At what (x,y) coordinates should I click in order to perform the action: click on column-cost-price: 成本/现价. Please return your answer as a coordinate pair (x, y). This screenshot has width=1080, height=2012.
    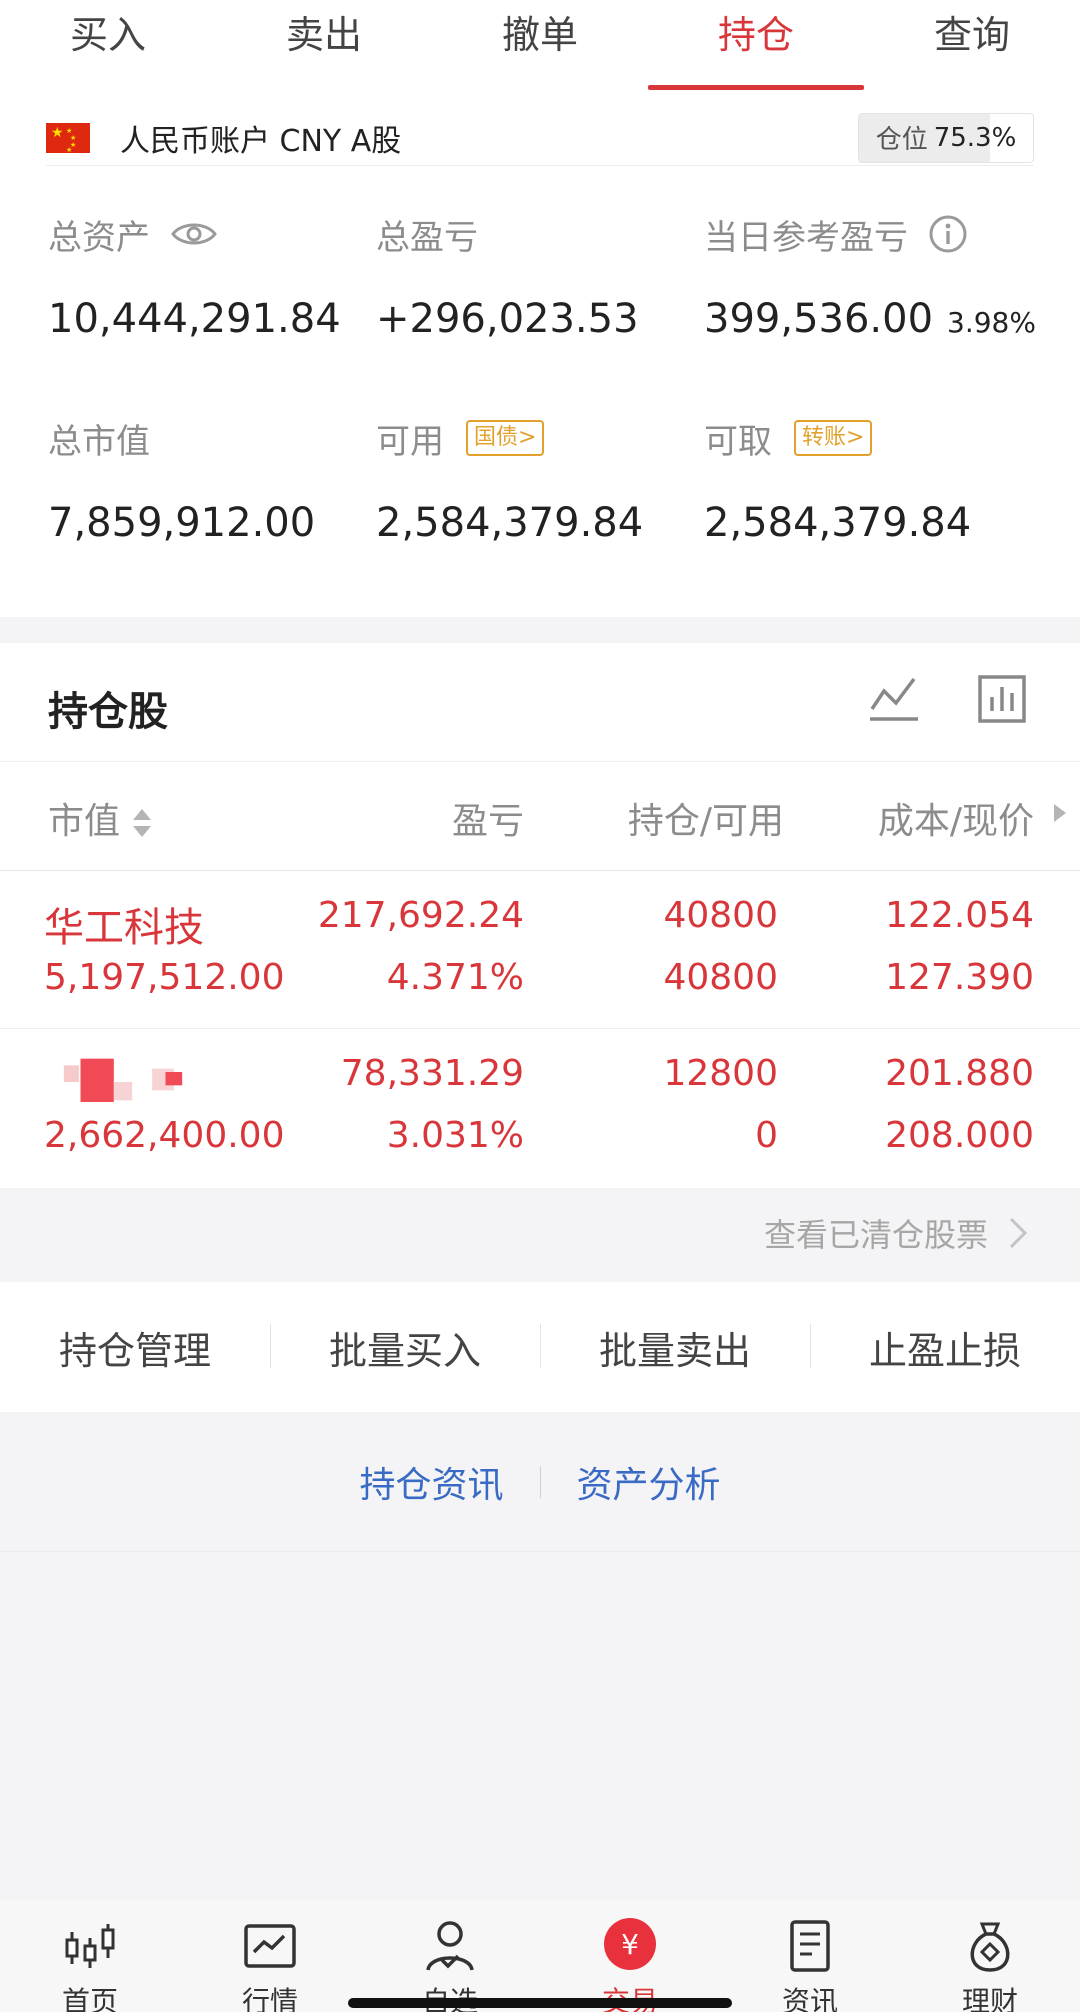
    Looking at the image, I should click on (956, 818).